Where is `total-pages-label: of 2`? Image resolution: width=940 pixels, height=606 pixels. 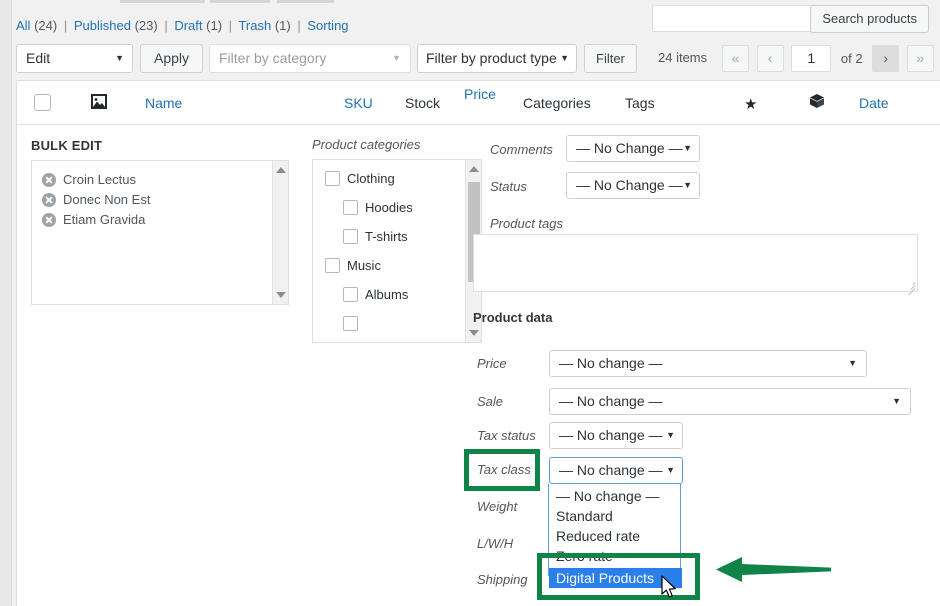
total-pages-label: of 2 is located at coordinates (851, 58).